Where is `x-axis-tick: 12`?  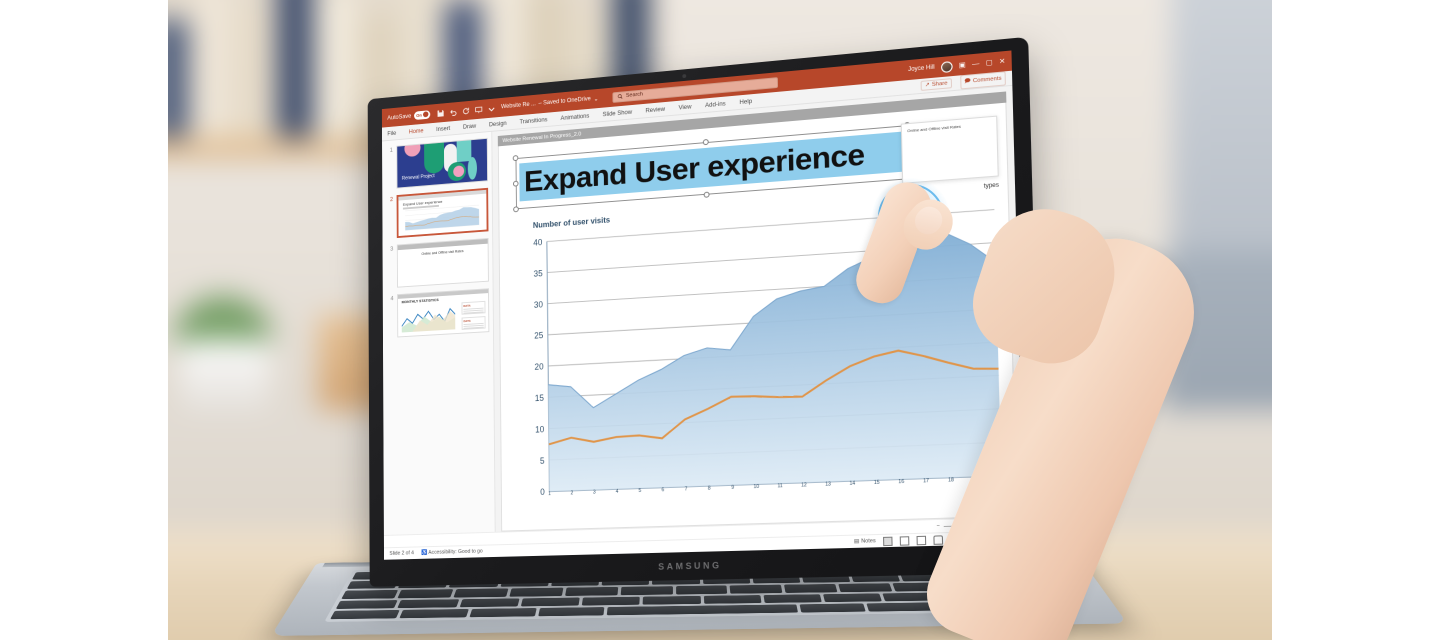 x-axis-tick: 12 is located at coordinates (804, 485).